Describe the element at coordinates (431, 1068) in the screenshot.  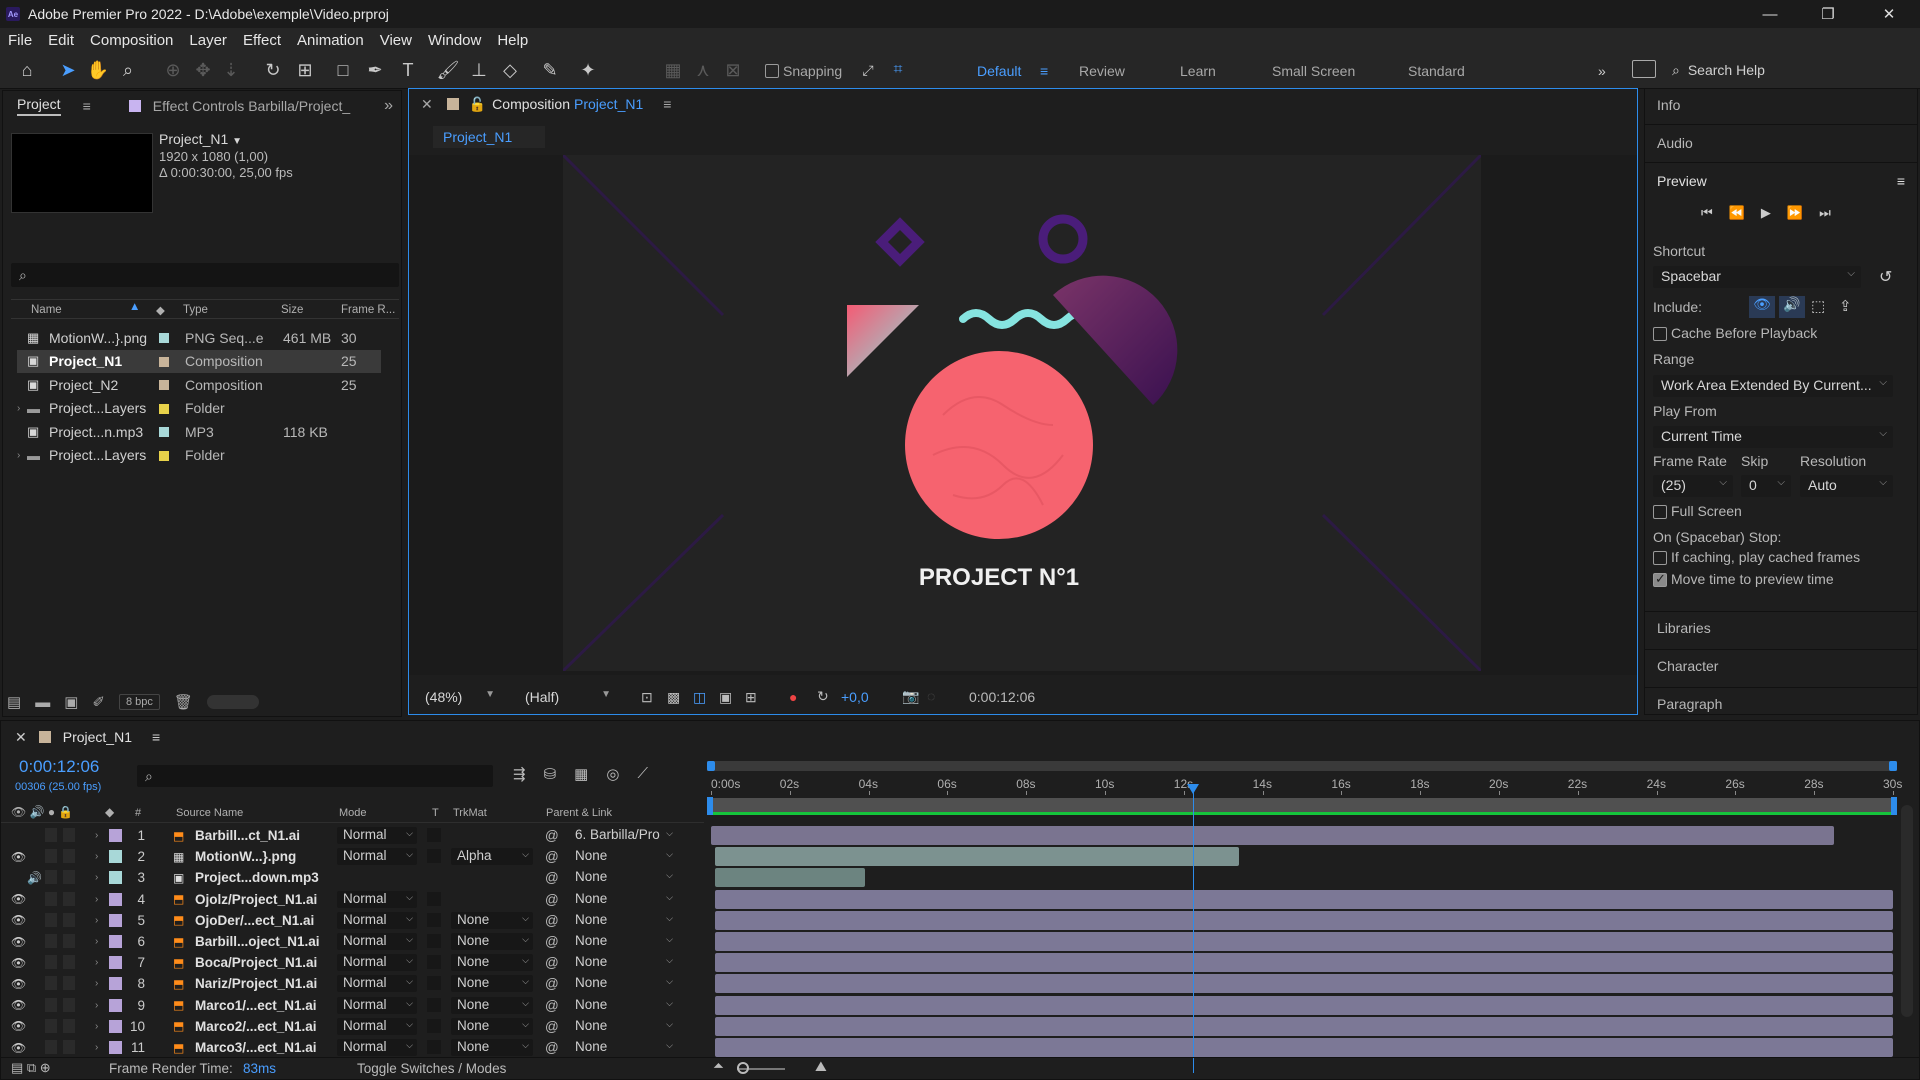
I see `toggle-switches-modes: Toggle Switches / Modes` at that location.